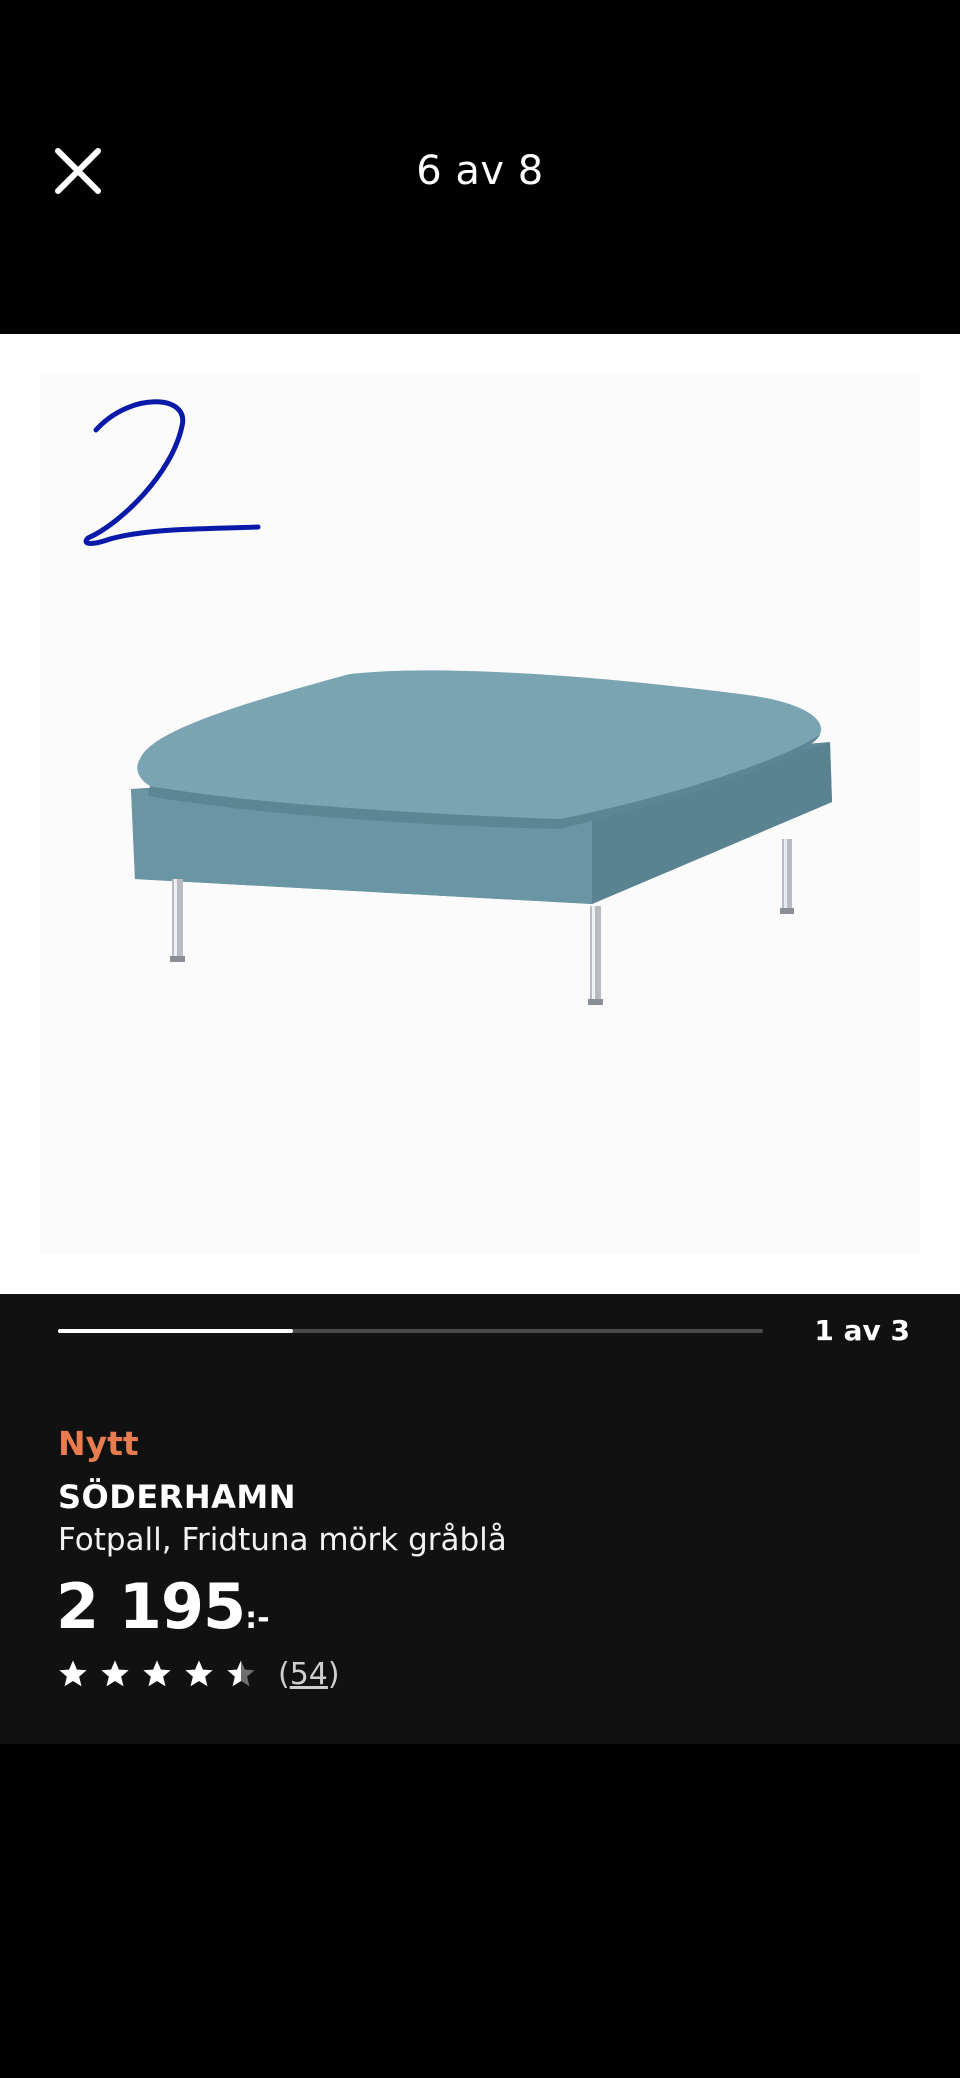 This screenshot has width=960, height=2078. I want to click on review-count-open: (, so click(284, 1674).